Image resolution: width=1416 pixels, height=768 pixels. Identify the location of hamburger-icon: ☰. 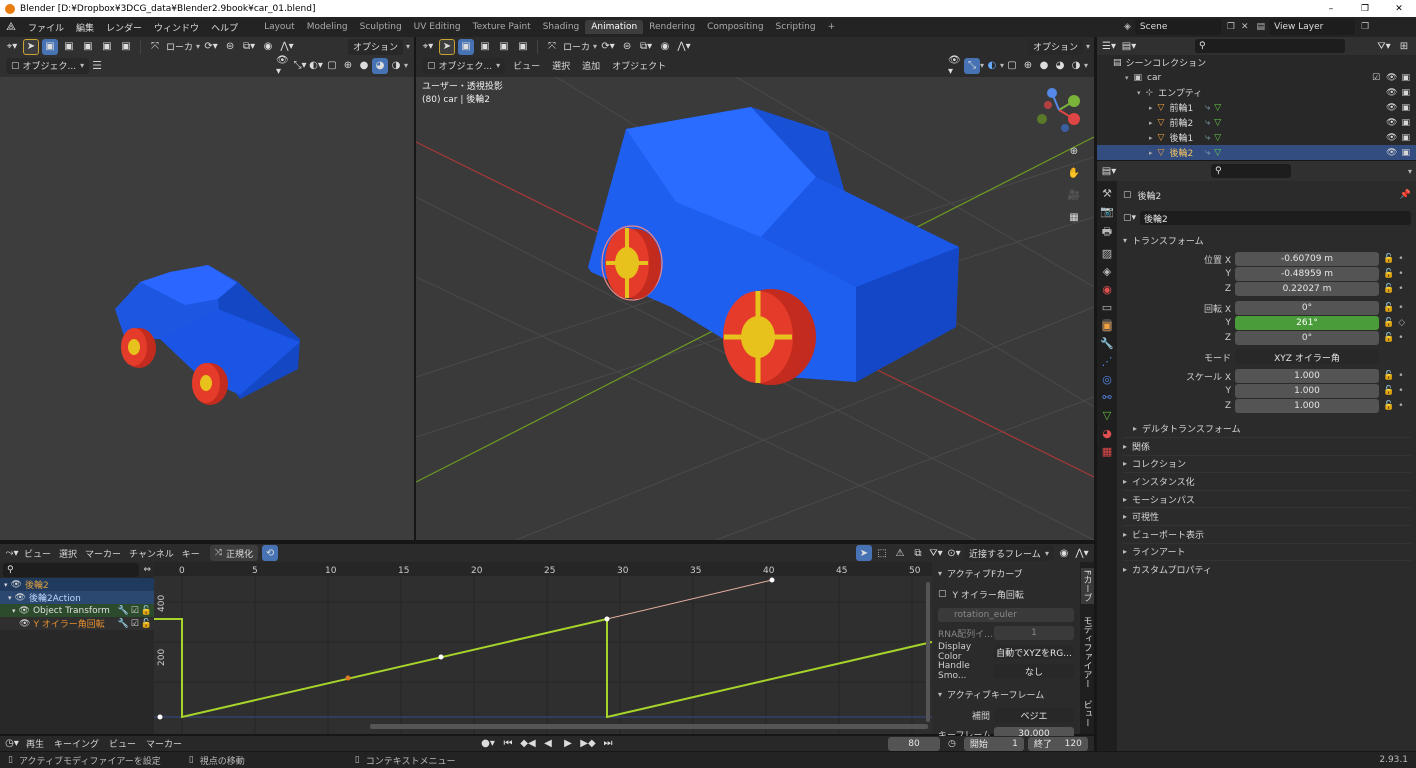
(97, 65).